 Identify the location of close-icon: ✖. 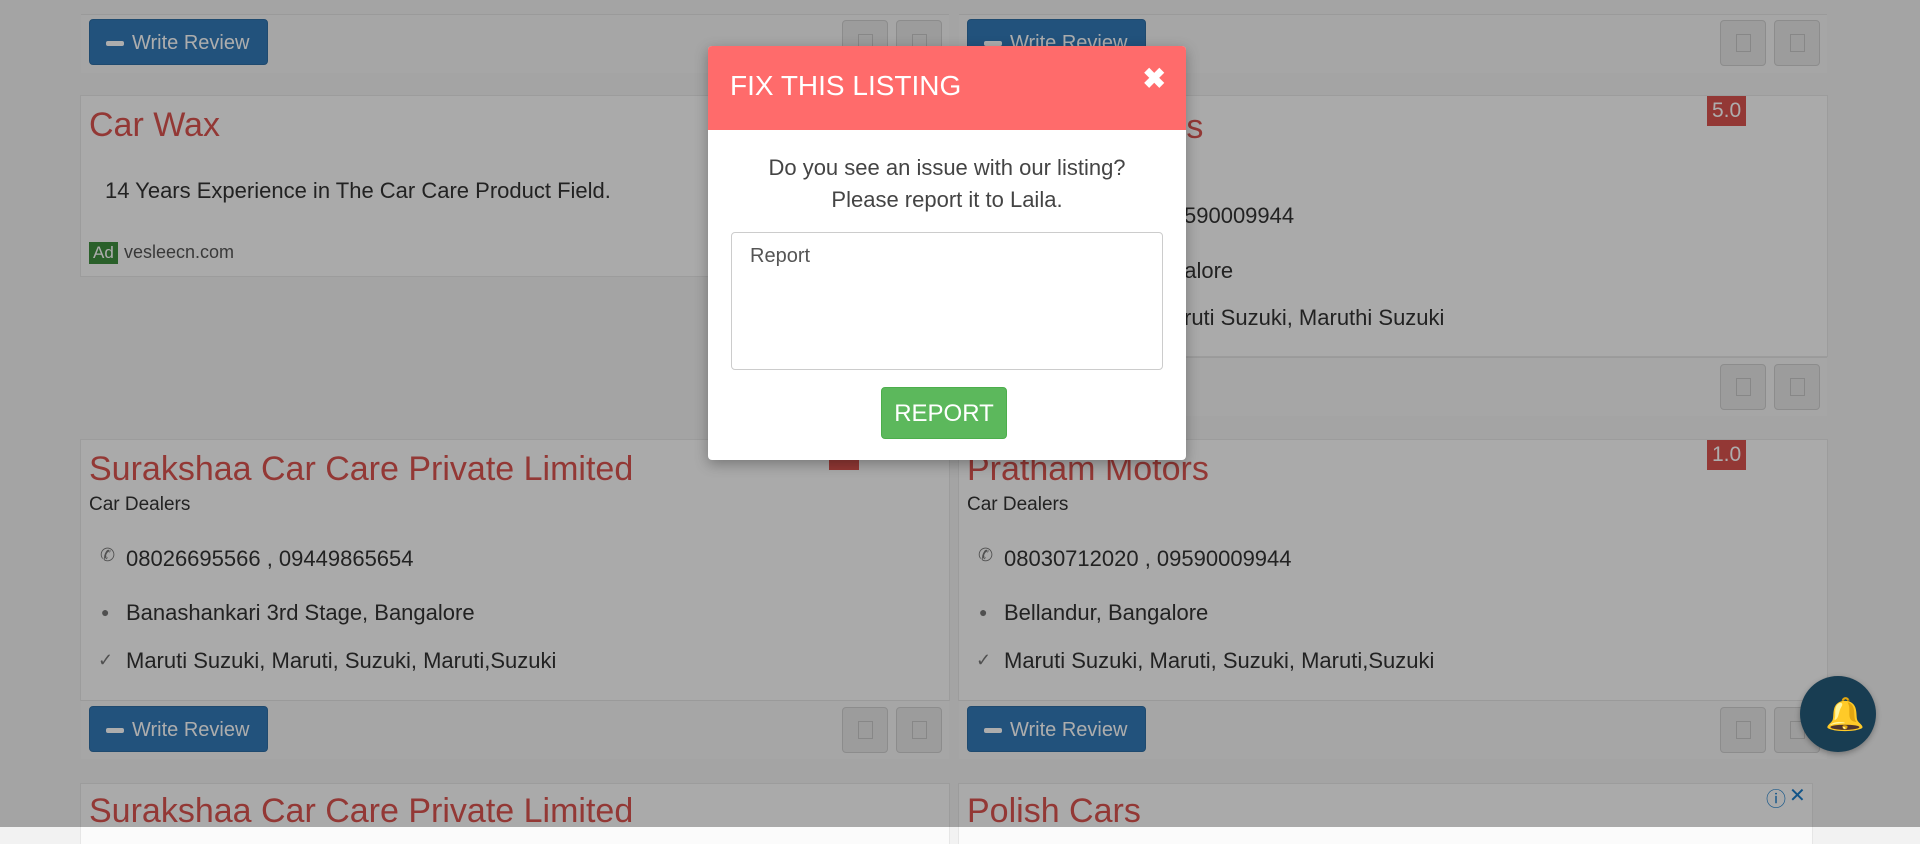
(1154, 79).